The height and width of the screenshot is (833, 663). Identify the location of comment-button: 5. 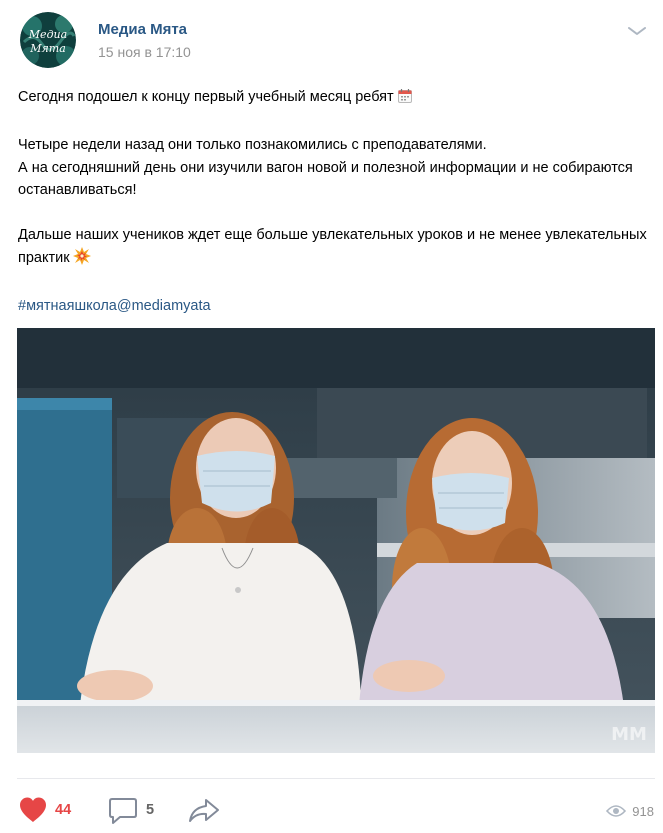
(135, 810).